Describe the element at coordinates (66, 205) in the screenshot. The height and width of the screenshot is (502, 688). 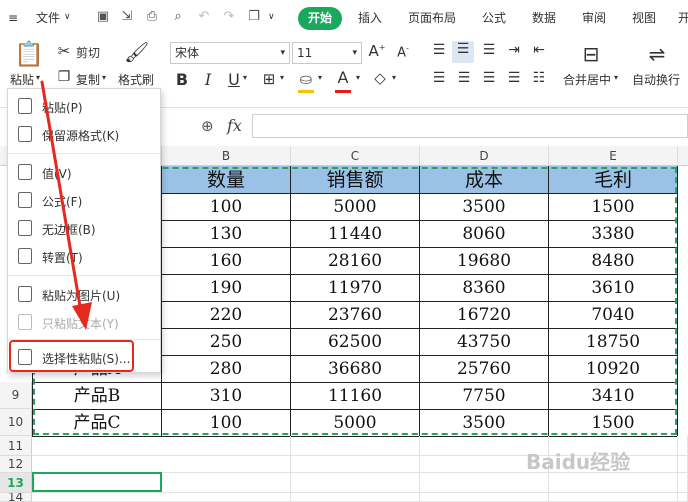
I see `annotation-arrow` at that location.